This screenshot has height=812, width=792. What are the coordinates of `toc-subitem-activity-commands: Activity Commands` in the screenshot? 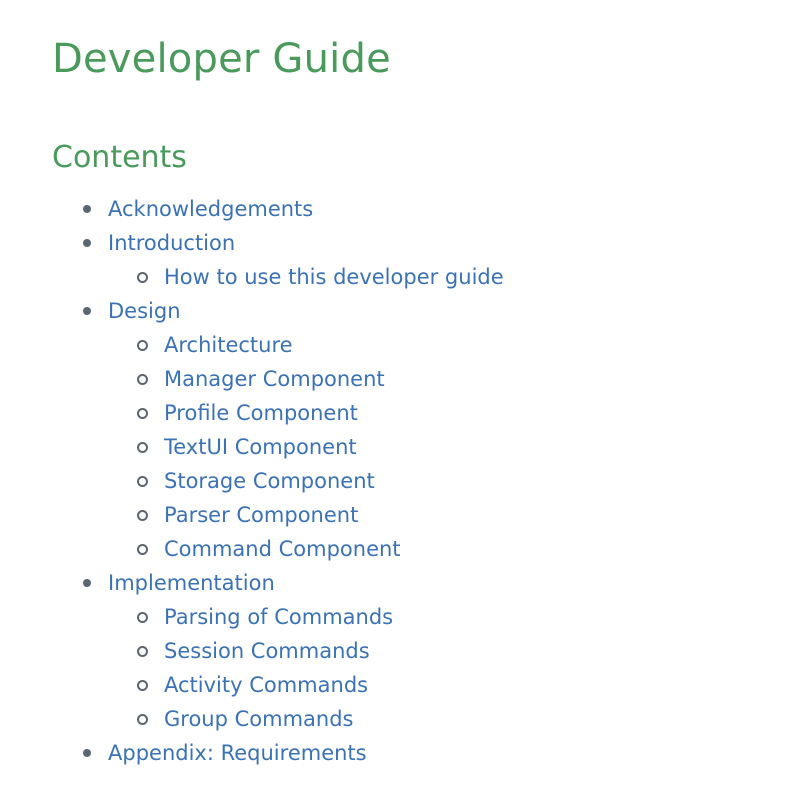 It's located at (450, 685).